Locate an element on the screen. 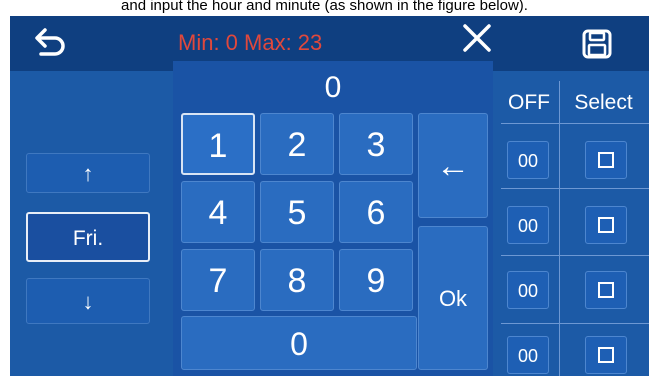 The image size is (649, 376). arrow-up-icon: ↑ is located at coordinates (88, 173).